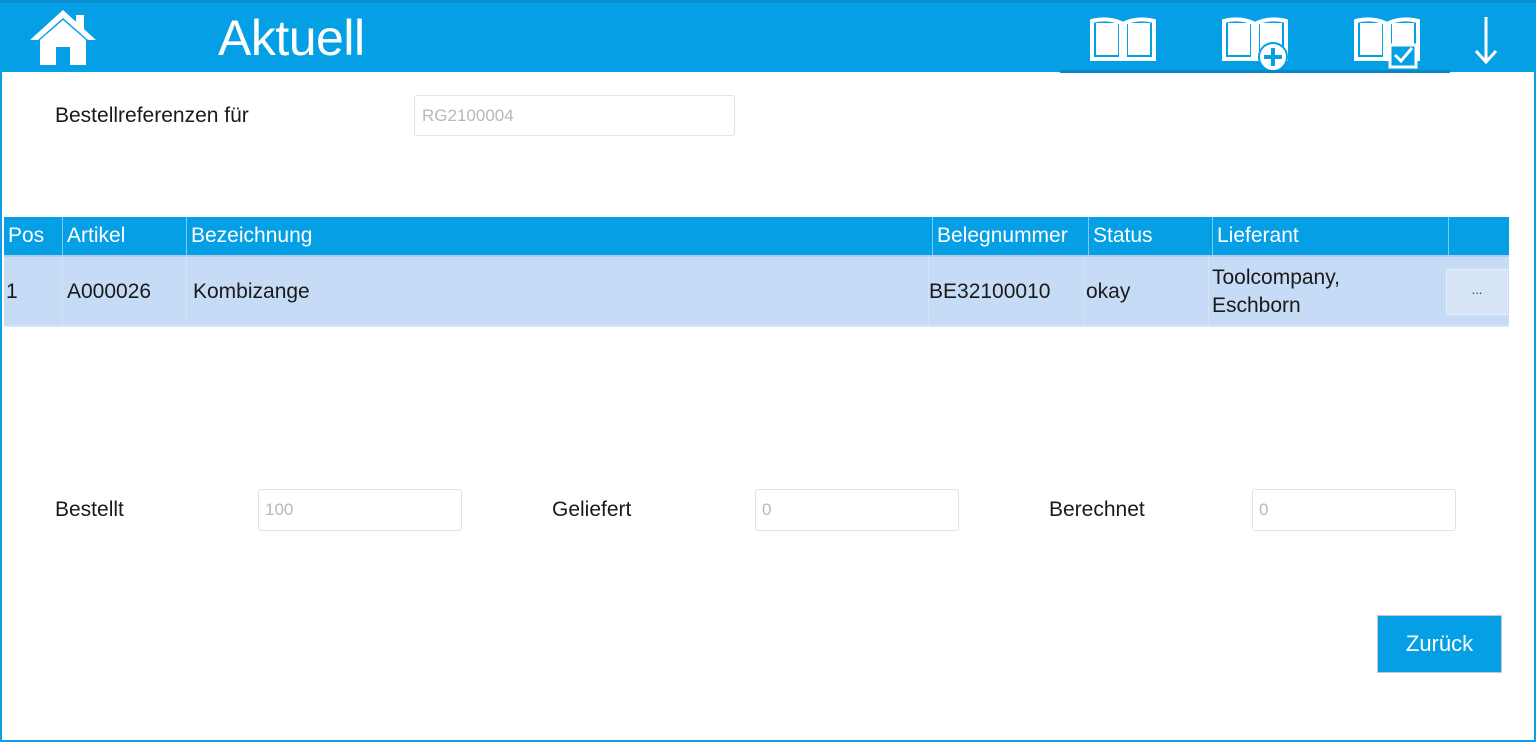 The height and width of the screenshot is (742, 1536). Describe the element at coordinates (124, 236) in the screenshot. I see `column-header-artikel: Artikel` at that location.